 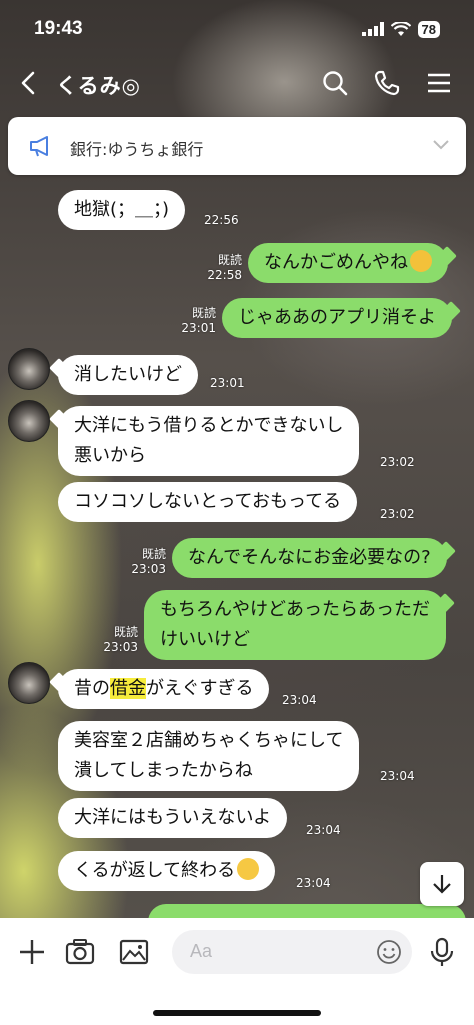 I want to click on message-bubble-incoming: 大洋にはもういえないよ, so click(x=173, y=818).